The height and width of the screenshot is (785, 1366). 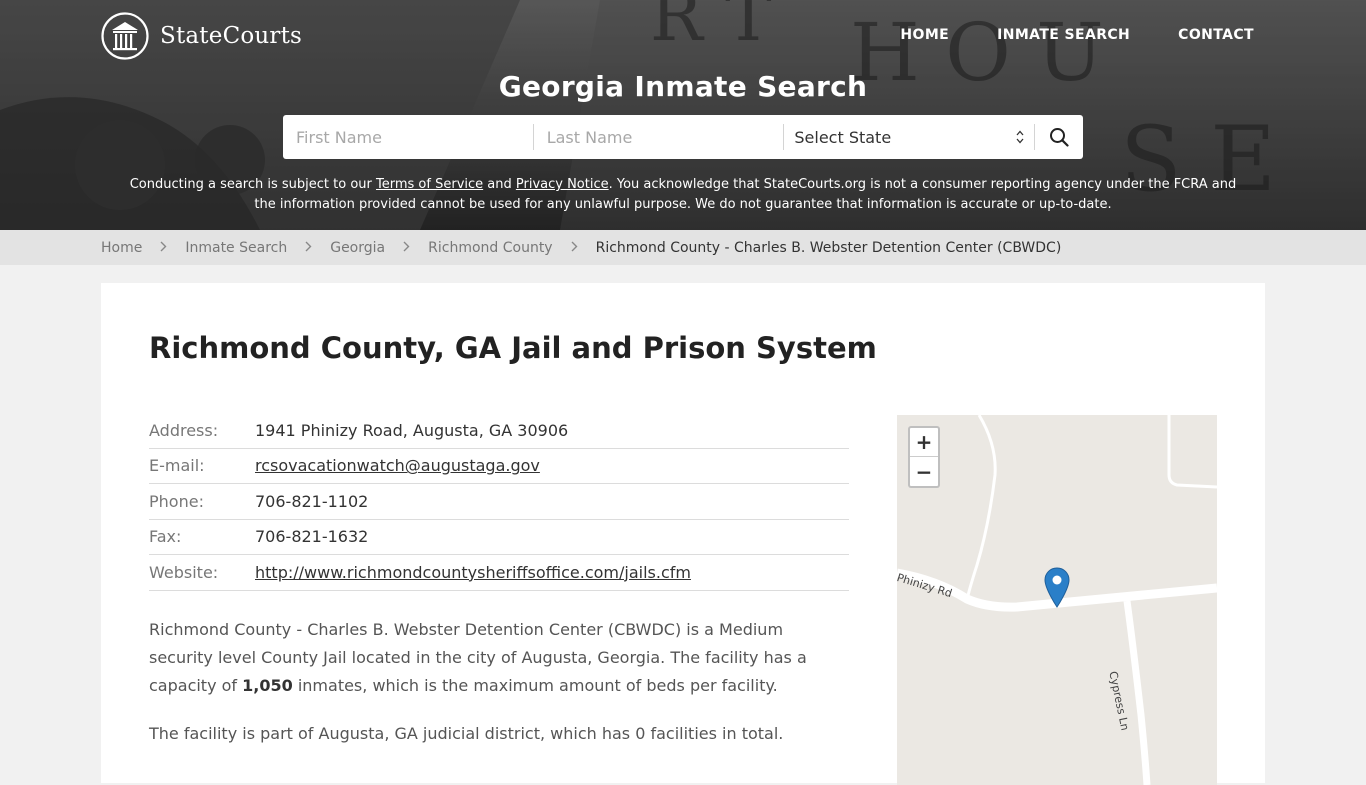 I want to click on phone-value: 706-821-1102, so click(x=312, y=501).